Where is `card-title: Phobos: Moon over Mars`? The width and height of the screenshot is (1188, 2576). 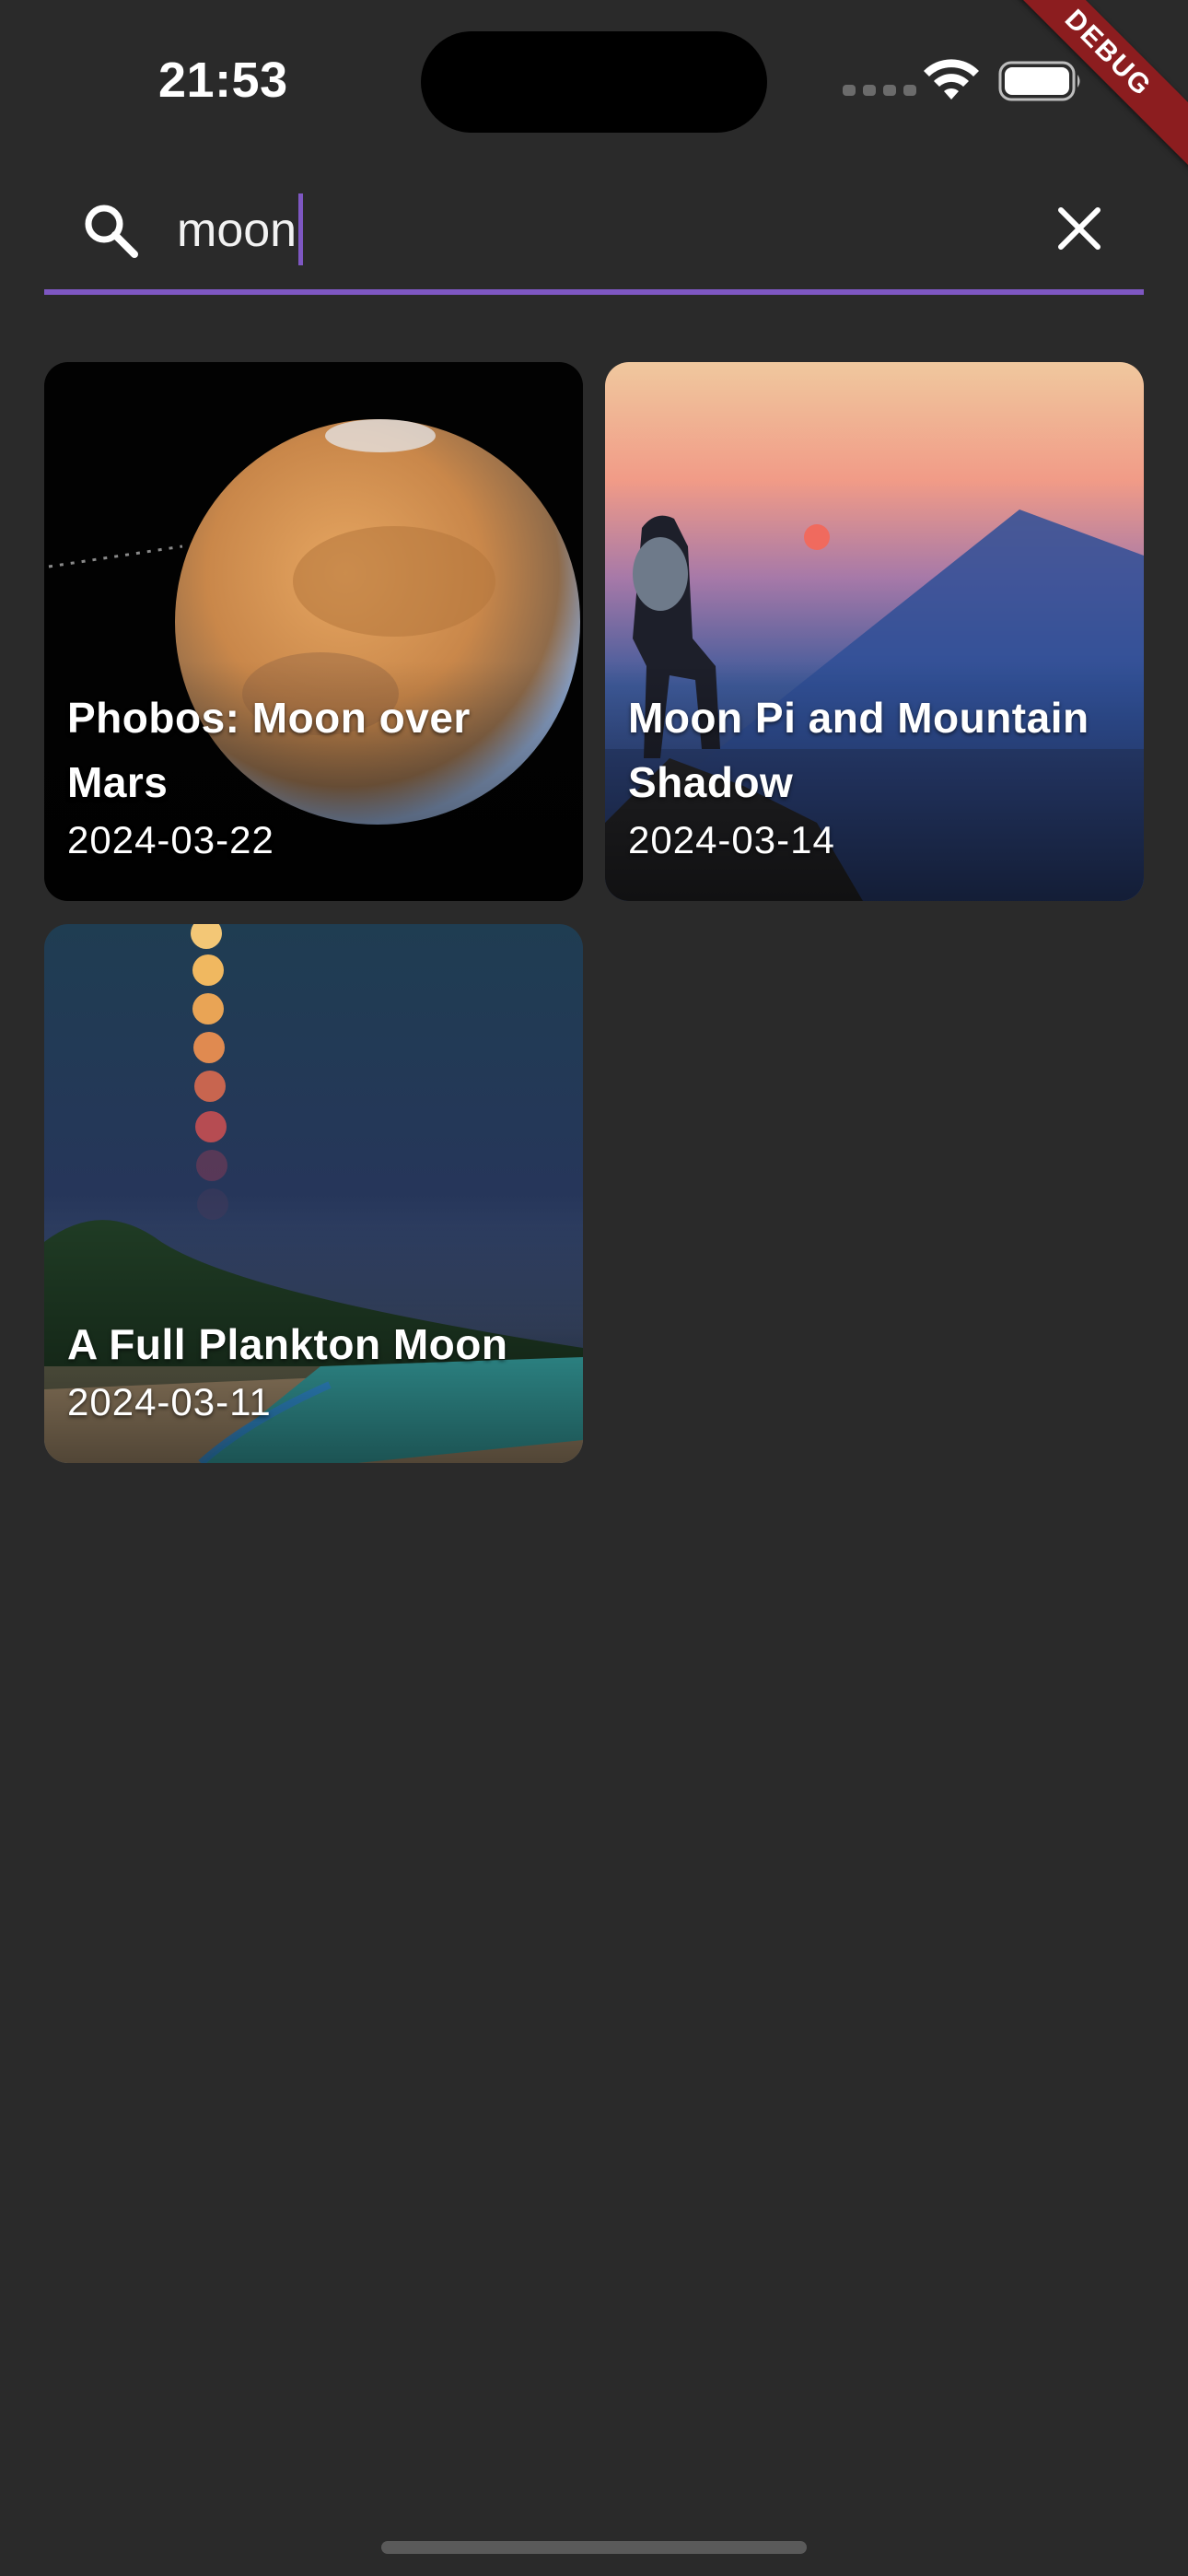
card-title: Phobos: Moon over Mars is located at coordinates (269, 750).